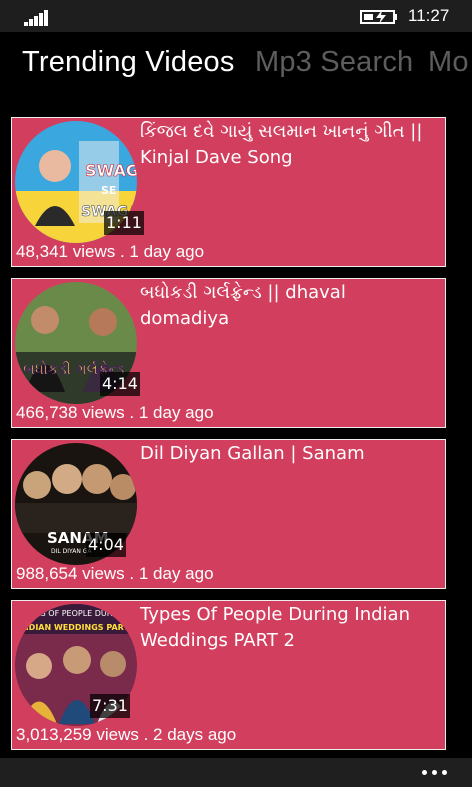  What do you see at coordinates (448, 62) in the screenshot?
I see `tab-more: Mo` at bounding box center [448, 62].